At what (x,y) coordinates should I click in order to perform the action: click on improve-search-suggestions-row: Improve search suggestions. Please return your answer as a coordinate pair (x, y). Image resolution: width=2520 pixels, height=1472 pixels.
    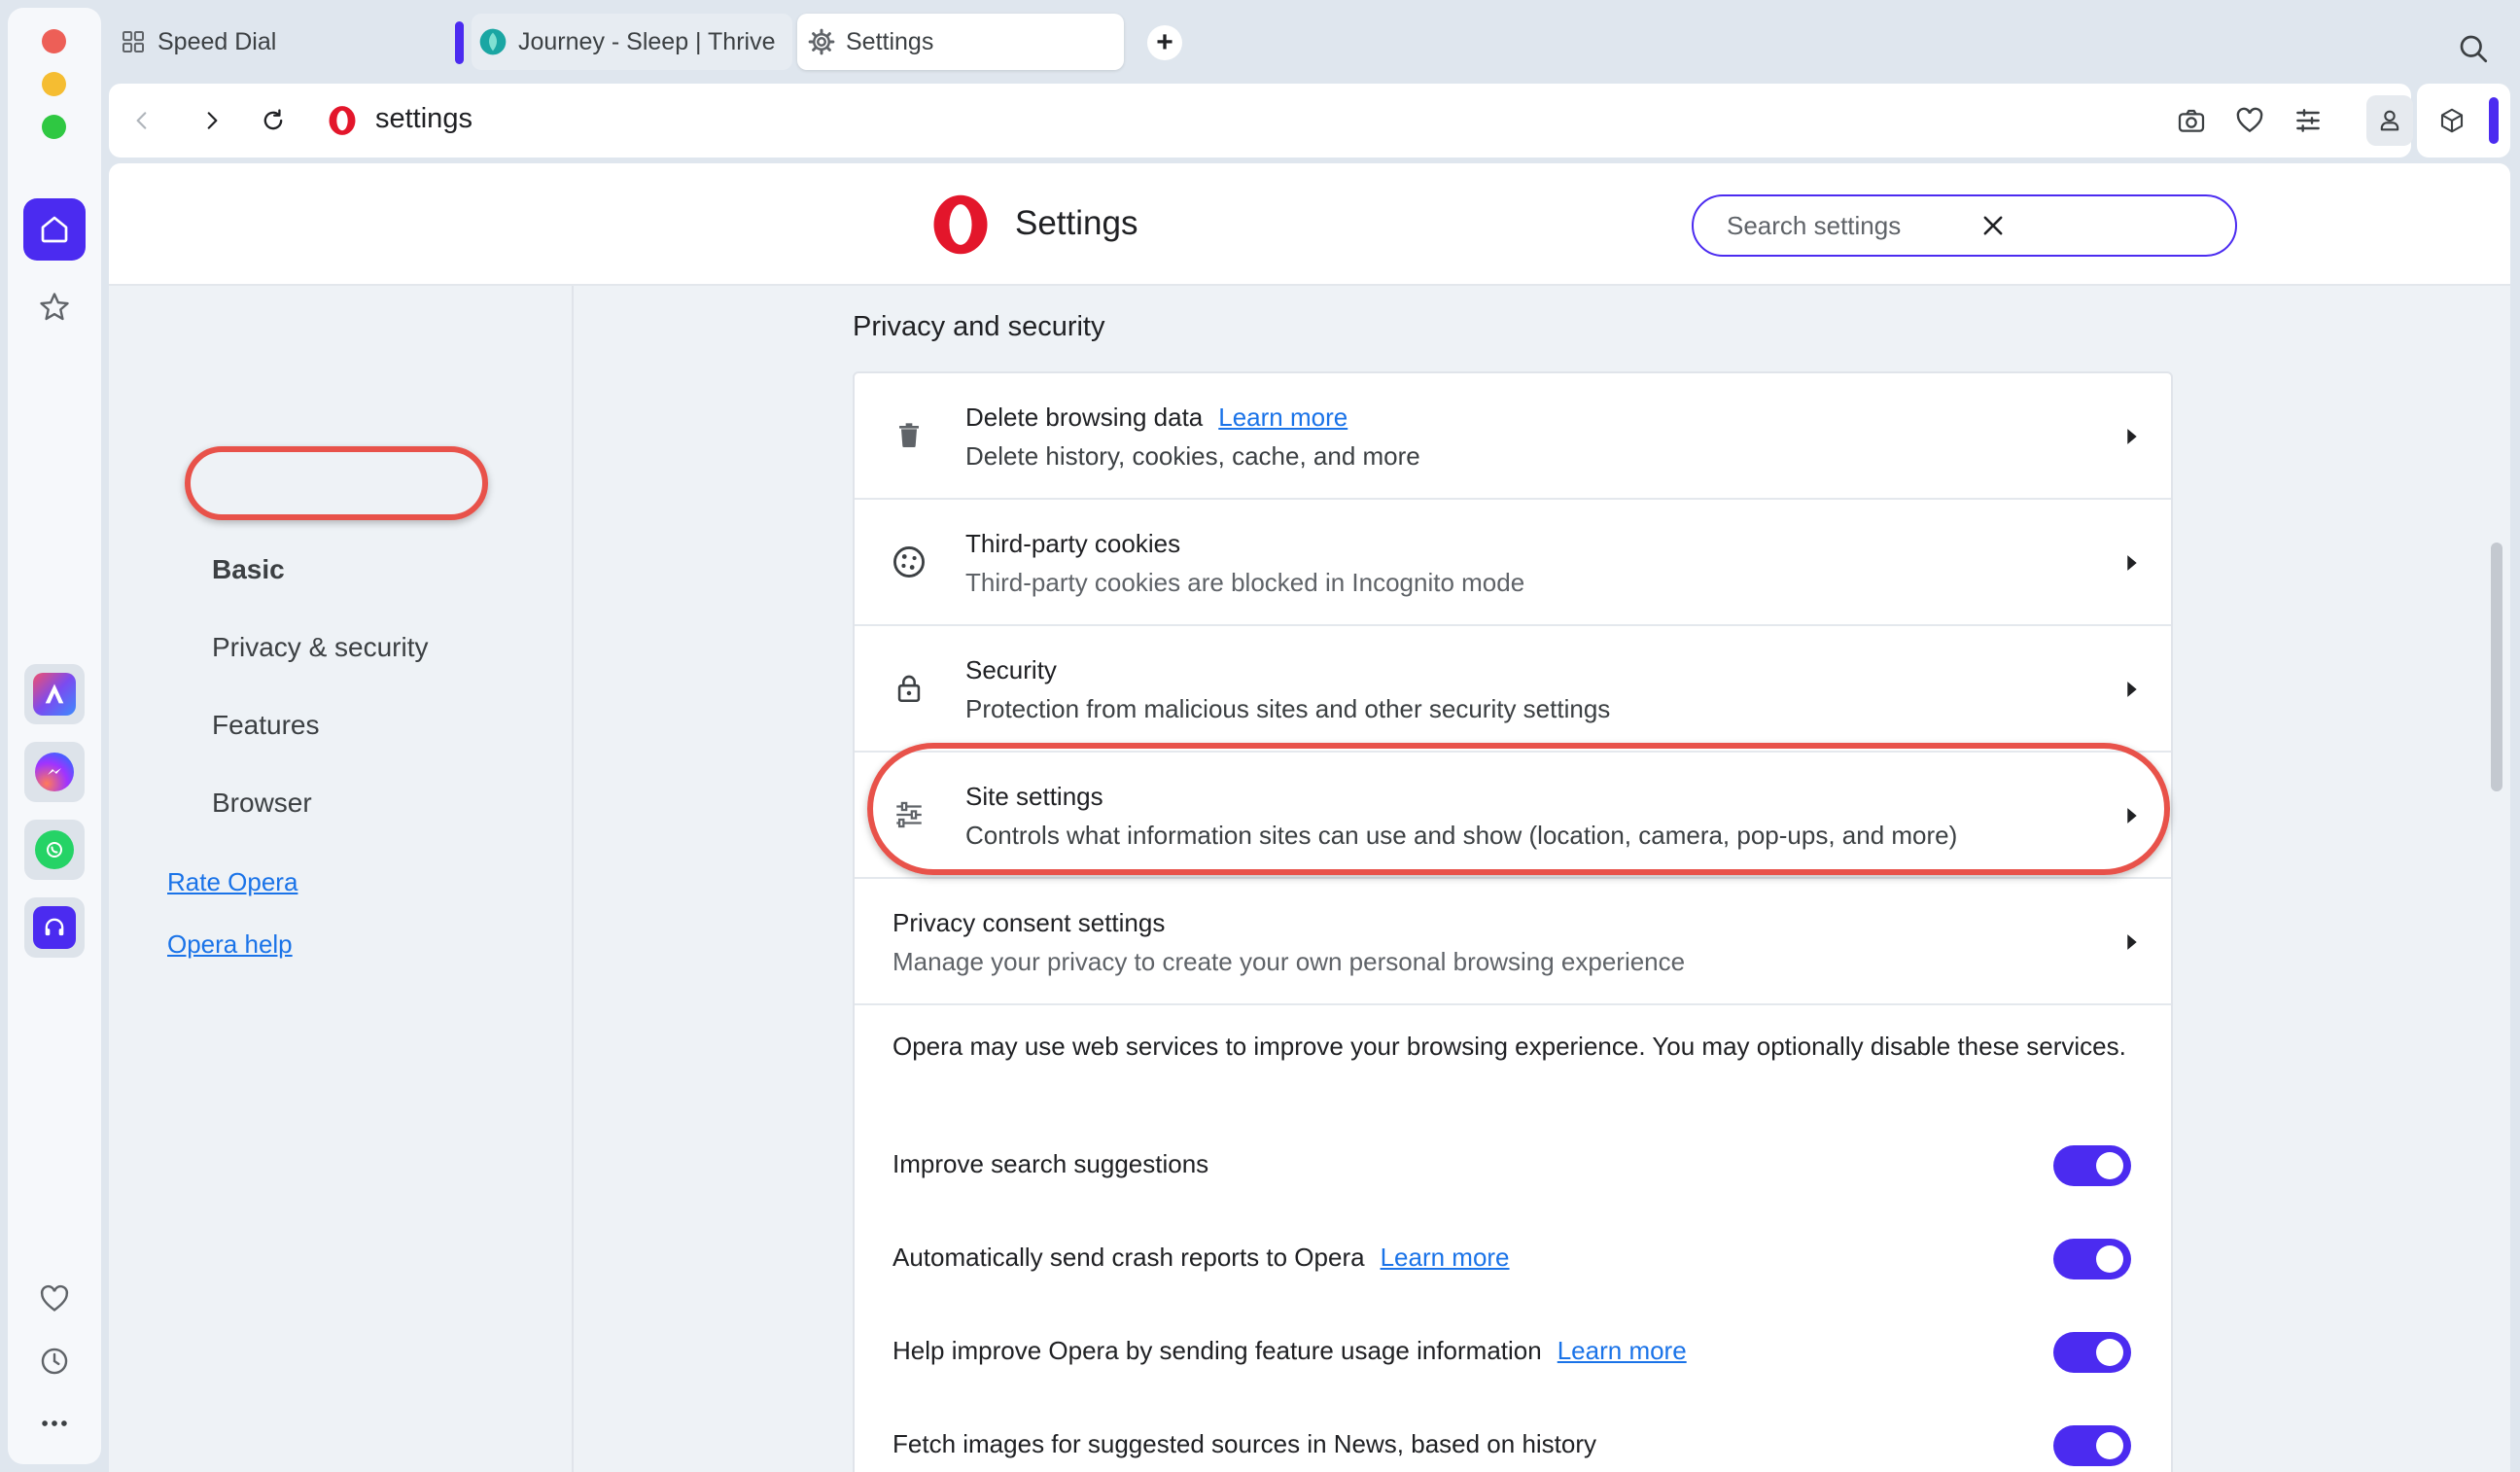
    Looking at the image, I should click on (1513, 1167).